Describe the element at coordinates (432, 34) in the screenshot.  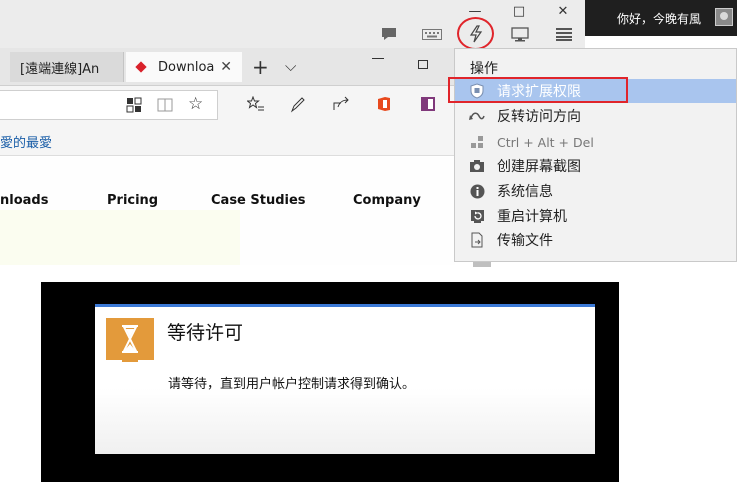
I see `keyboard-icon` at that location.